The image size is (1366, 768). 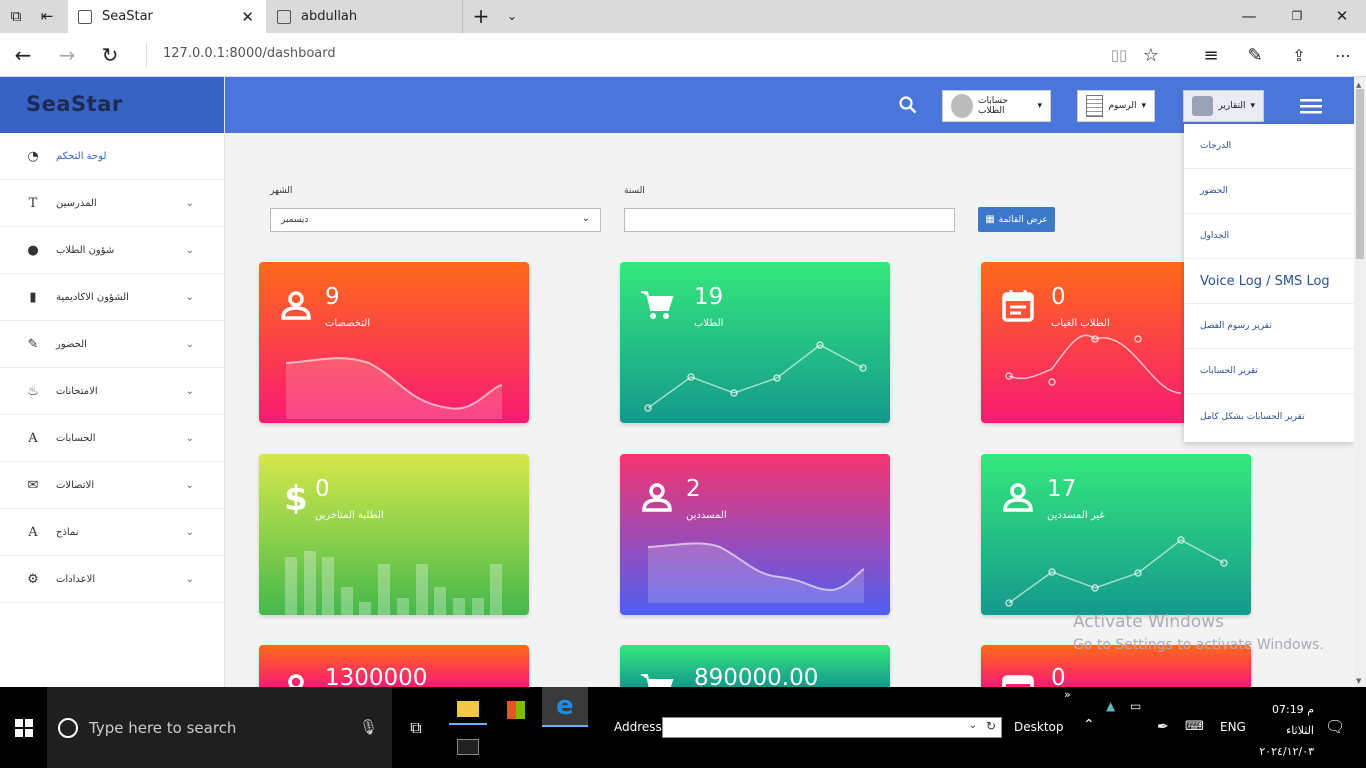 I want to click on new-tab-icon: +, so click(x=481, y=16).